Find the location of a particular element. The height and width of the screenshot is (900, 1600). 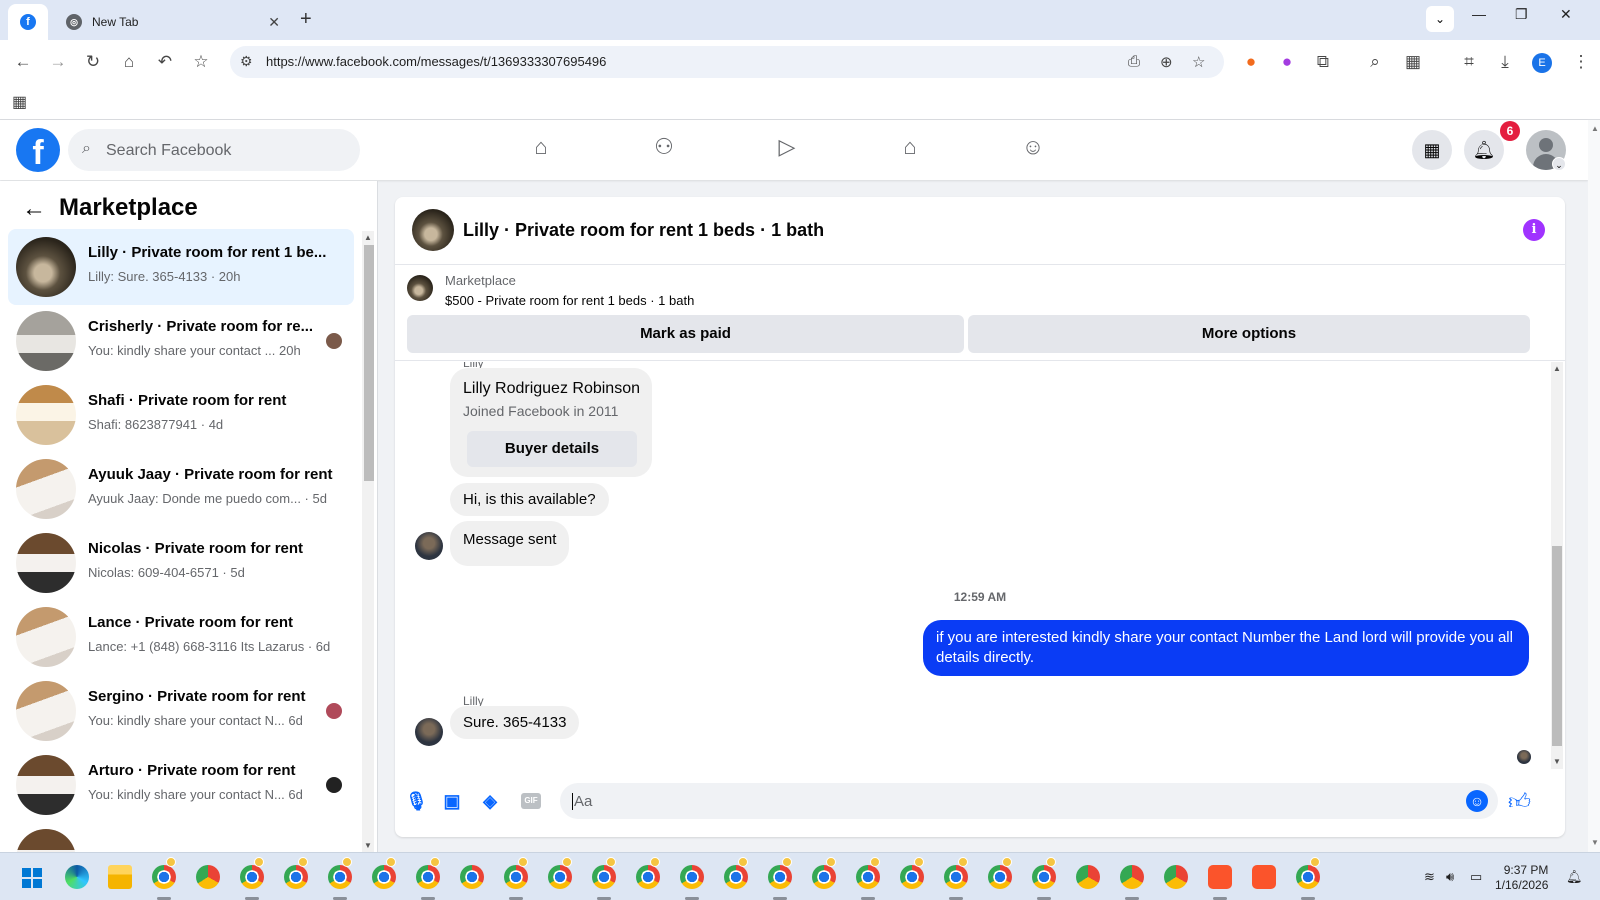

download-icon: ⤓ is located at coordinates (1505, 62).